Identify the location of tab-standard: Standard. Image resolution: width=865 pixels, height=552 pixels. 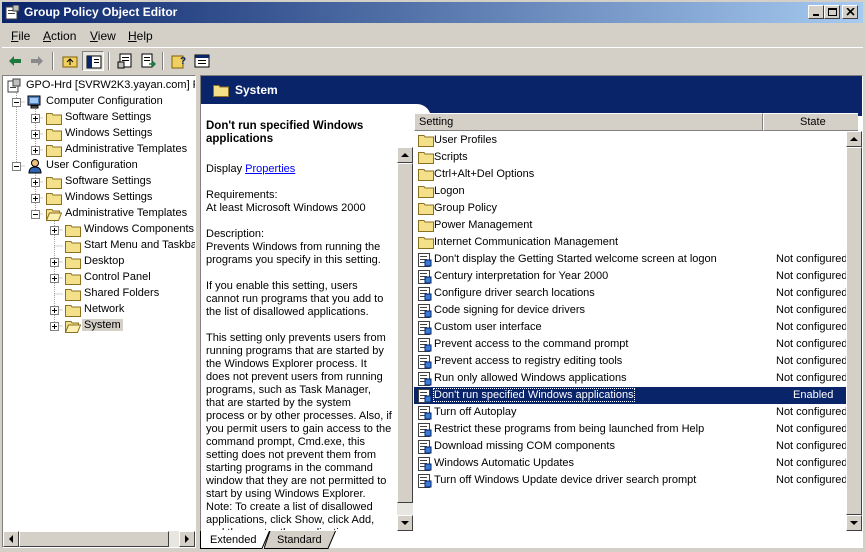
(300, 540).